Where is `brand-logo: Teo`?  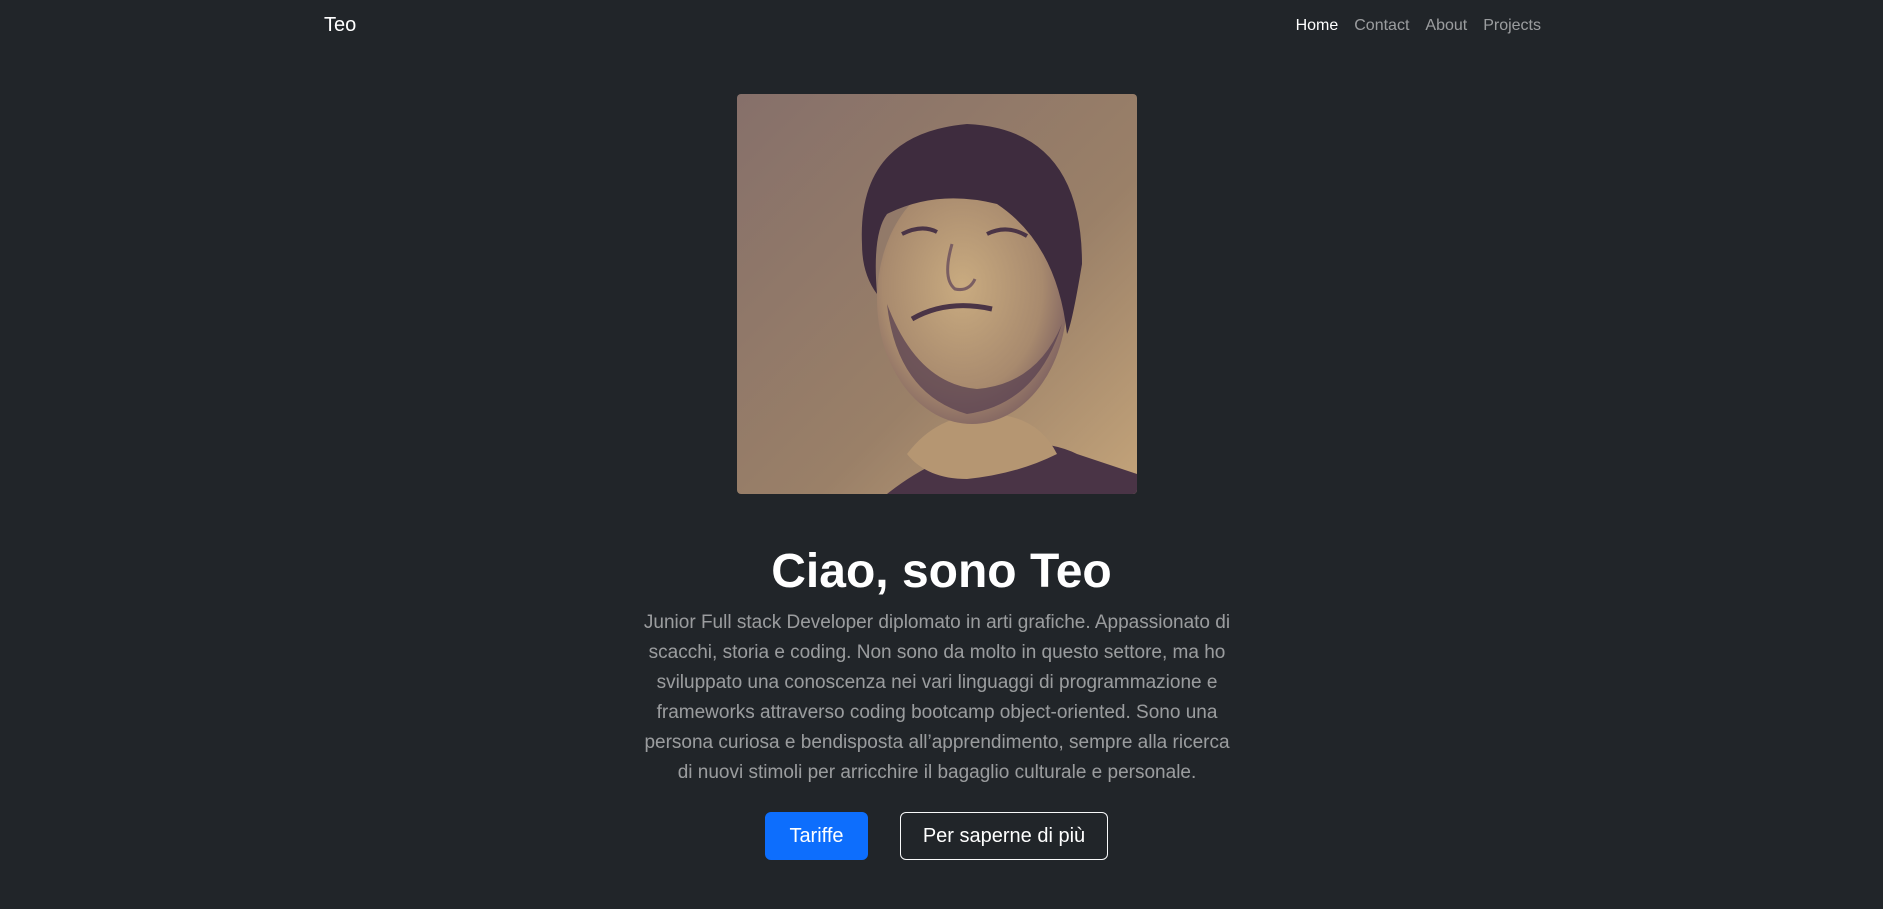
brand-logo: Teo is located at coordinates (340, 25).